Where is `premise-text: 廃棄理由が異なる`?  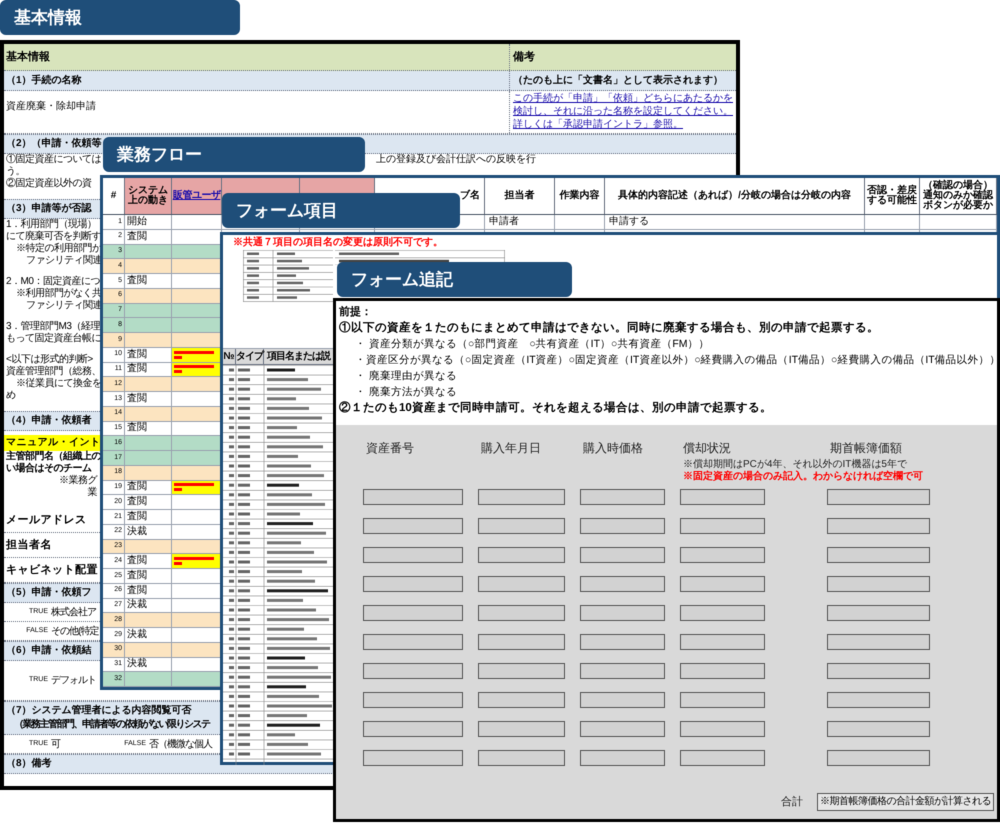 premise-text: 廃棄理由が異なる is located at coordinates (413, 376).